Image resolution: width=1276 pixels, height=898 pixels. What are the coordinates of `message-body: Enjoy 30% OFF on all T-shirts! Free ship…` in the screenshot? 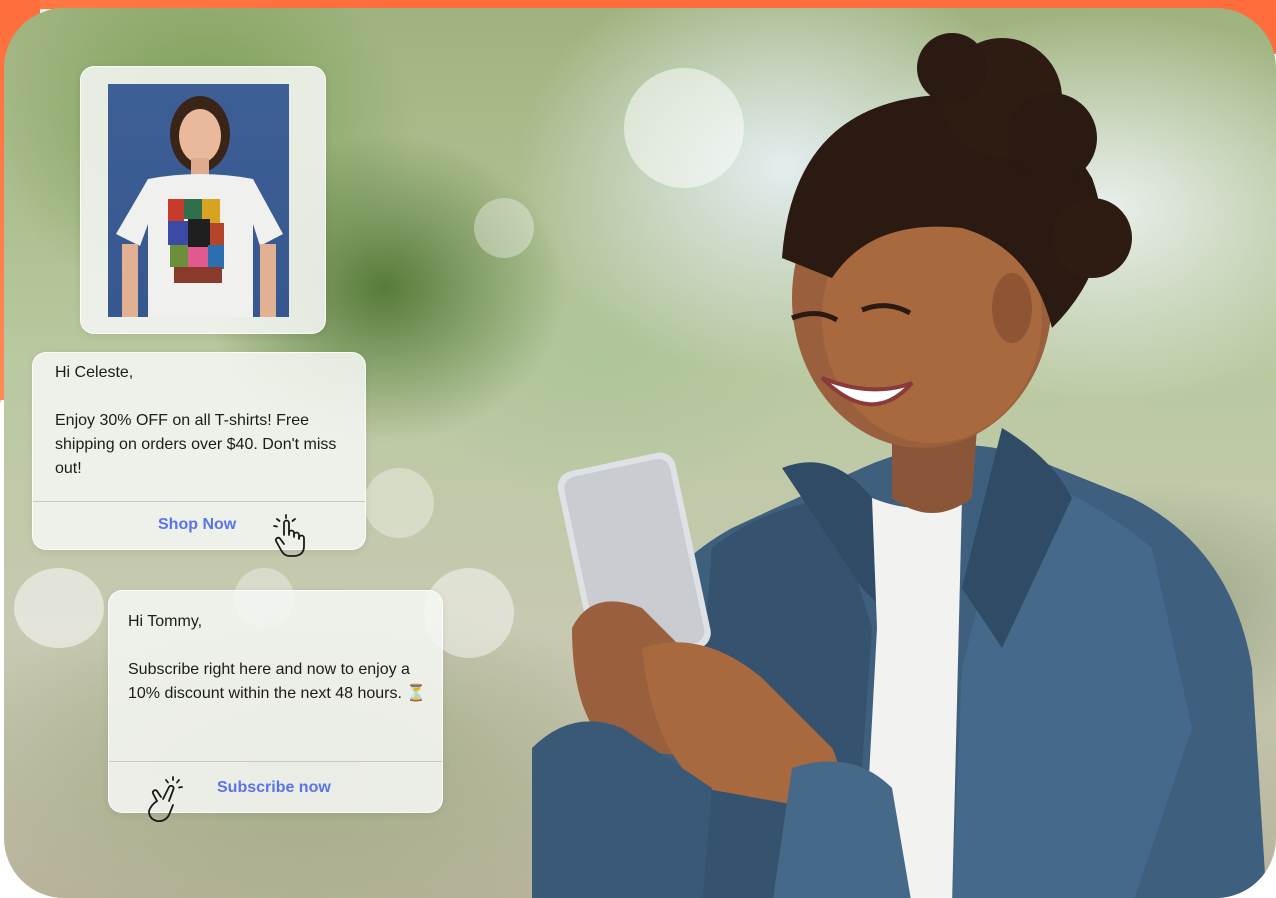 It's located at (196, 444).